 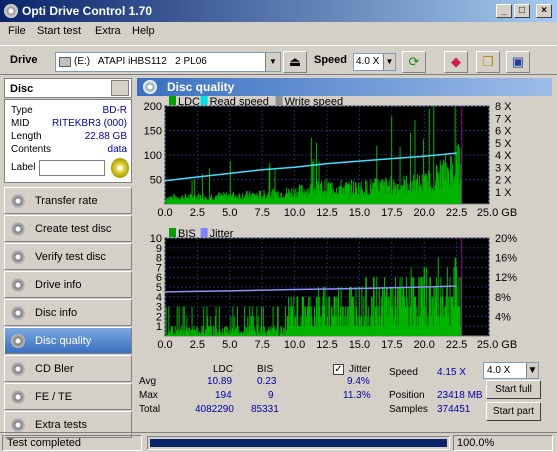 I want to click on disc-header-button, so click(x=120, y=88).